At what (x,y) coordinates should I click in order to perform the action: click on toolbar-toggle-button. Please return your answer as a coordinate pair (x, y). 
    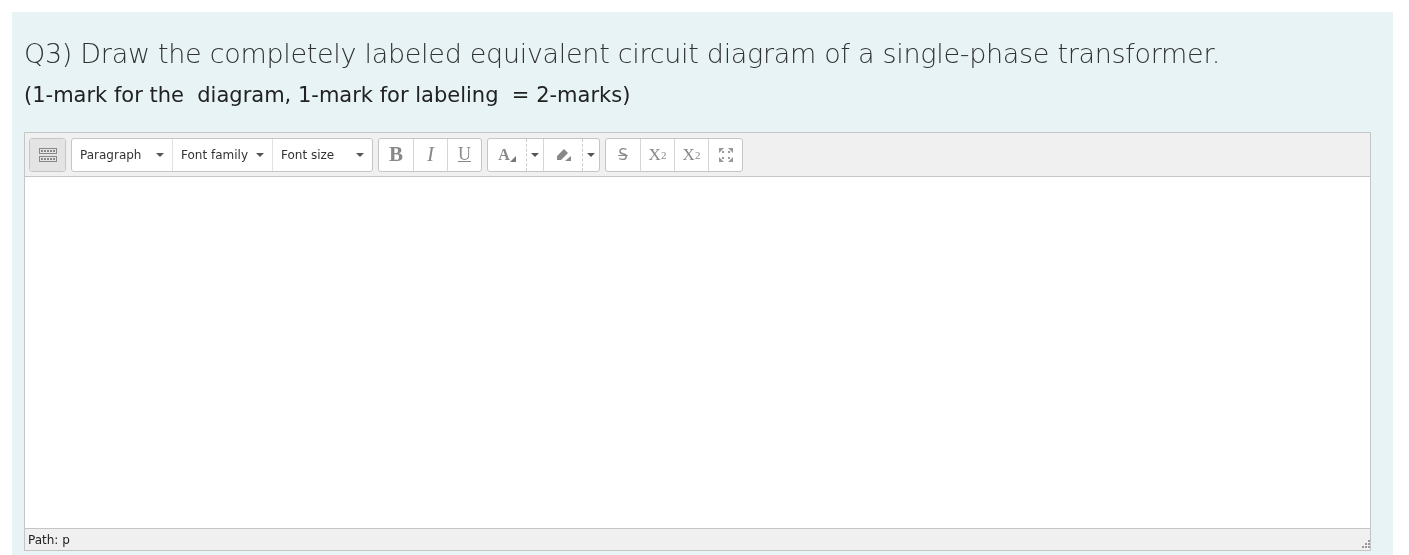
    Looking at the image, I should click on (47, 154).